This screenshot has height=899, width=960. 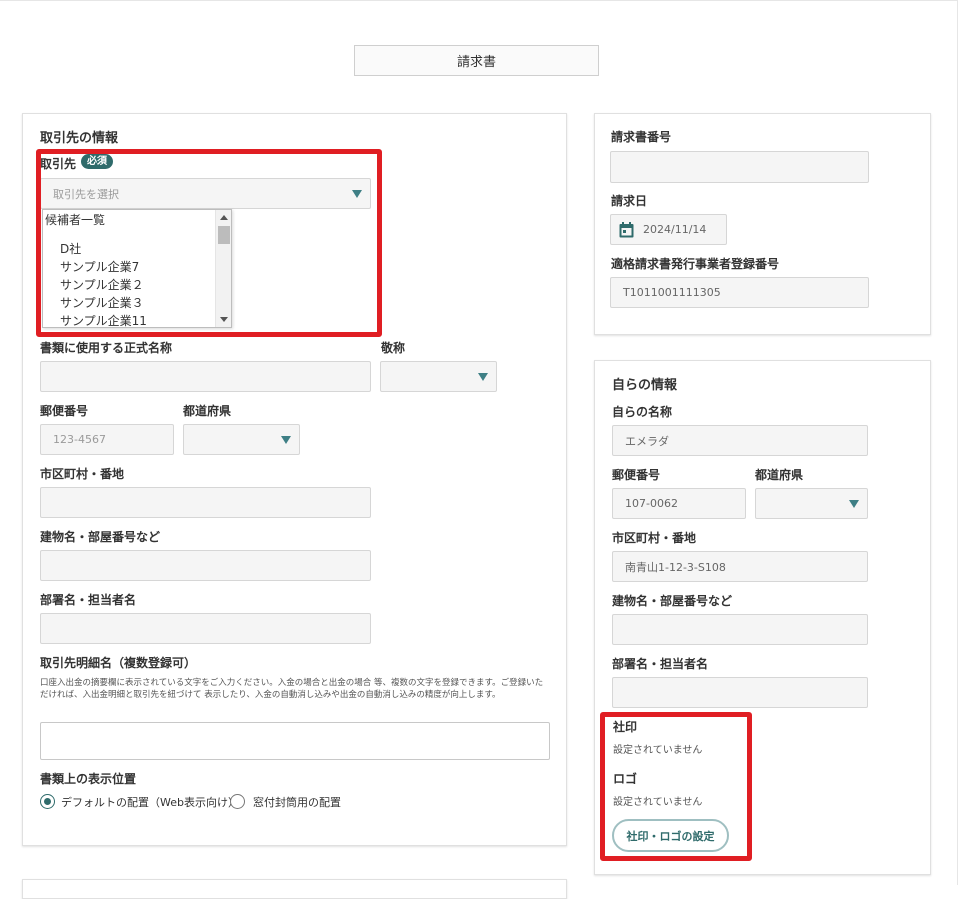 I want to click on client-building-label: 建物名・部屋番号など, so click(x=100, y=537).